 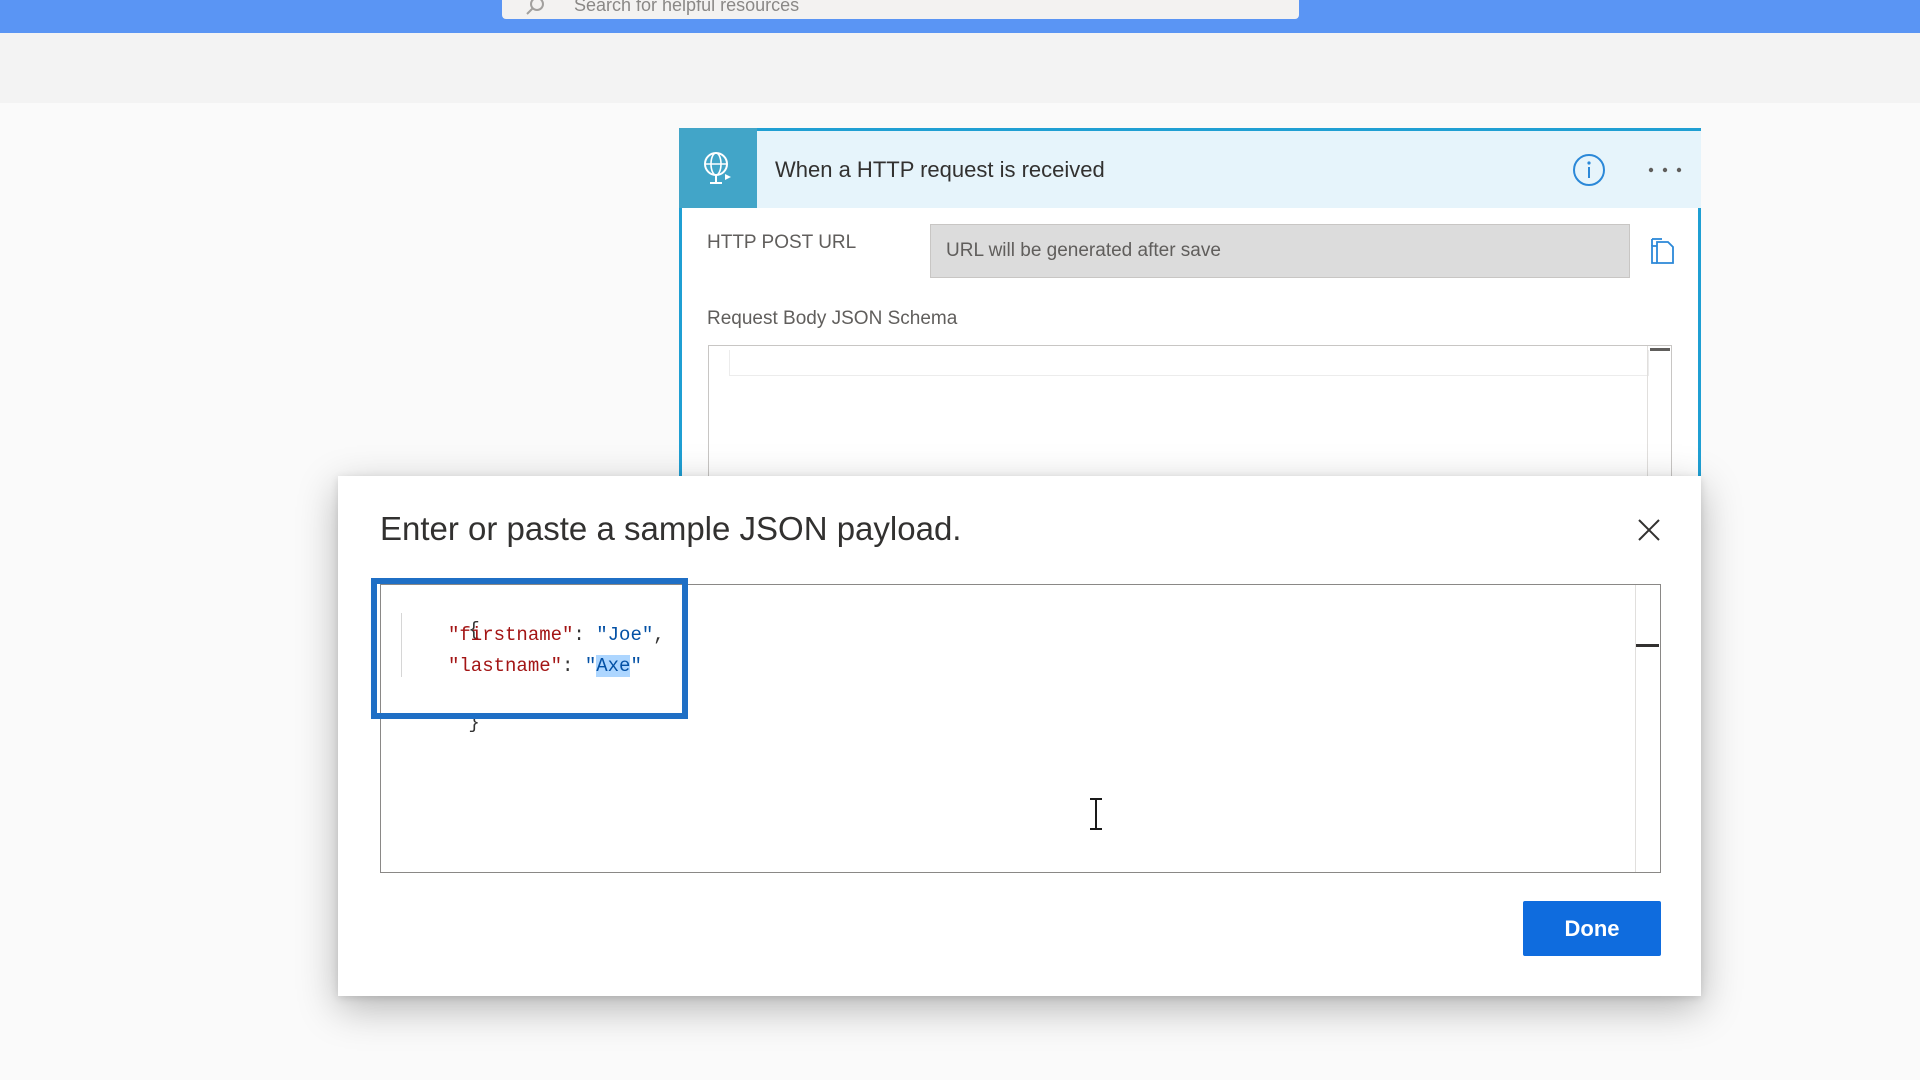 I want to click on search-icon, so click(x=535, y=7).